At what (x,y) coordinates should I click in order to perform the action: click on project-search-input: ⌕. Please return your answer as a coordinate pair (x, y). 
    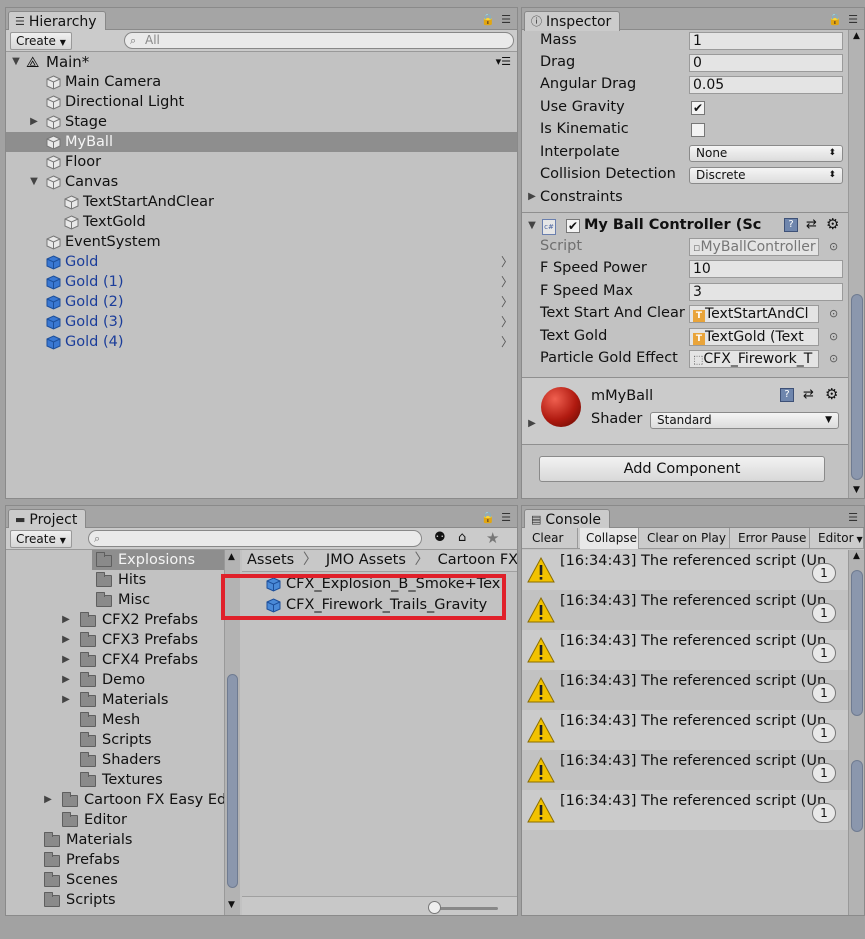
    Looking at the image, I should click on (255, 538).